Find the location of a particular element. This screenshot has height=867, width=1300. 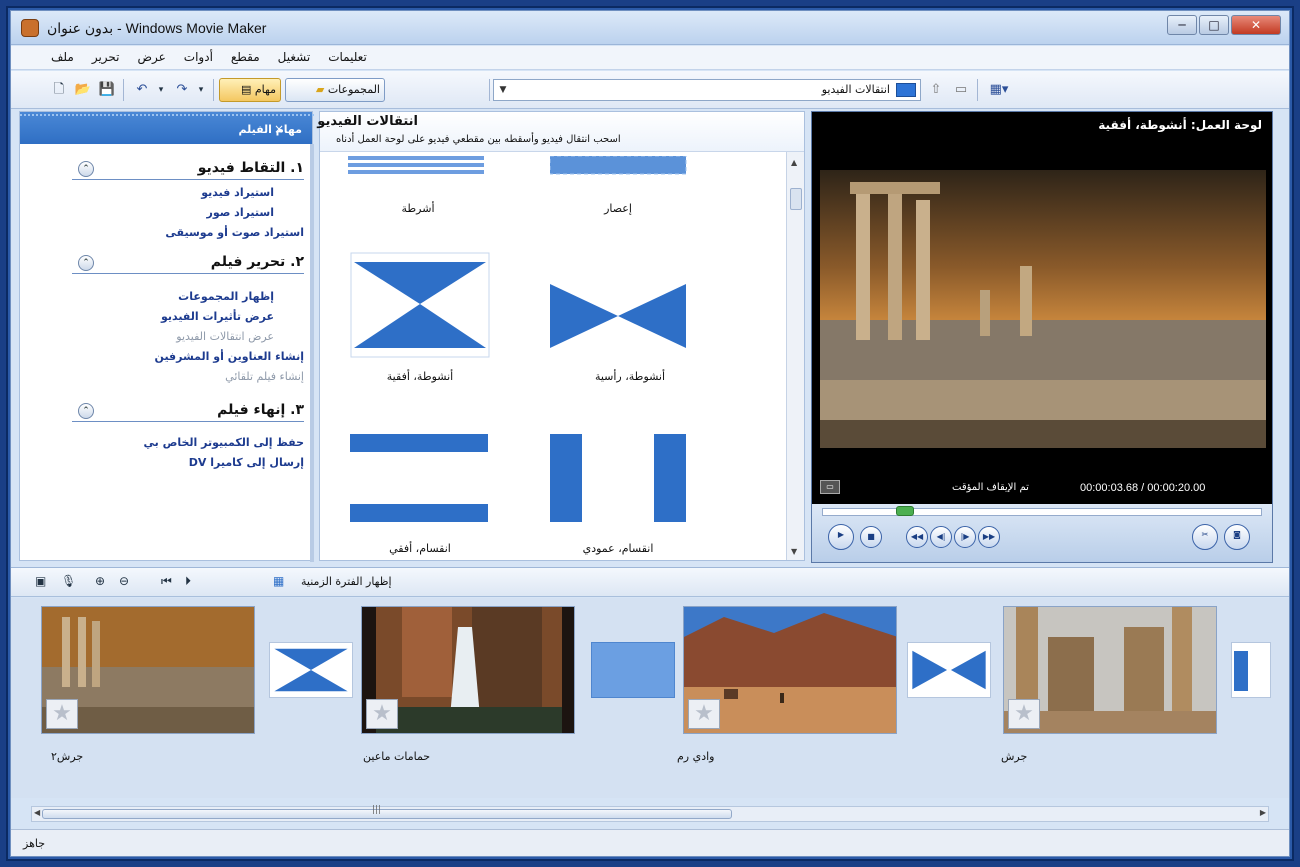

section-capture: ١. التقاط فيديو ⌃ is located at coordinates (188, 170).